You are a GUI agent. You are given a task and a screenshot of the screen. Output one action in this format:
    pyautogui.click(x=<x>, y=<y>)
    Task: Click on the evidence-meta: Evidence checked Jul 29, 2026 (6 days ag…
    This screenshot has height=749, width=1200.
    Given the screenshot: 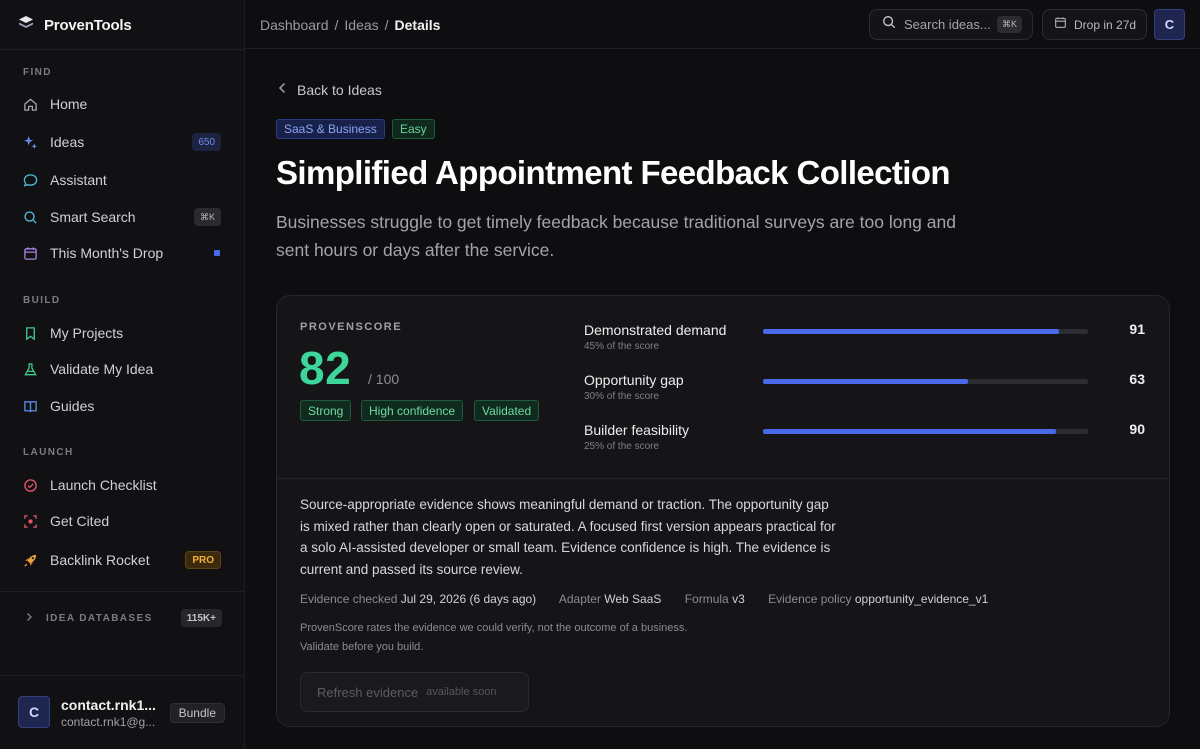 What is the action you would take?
    pyautogui.click(x=644, y=599)
    